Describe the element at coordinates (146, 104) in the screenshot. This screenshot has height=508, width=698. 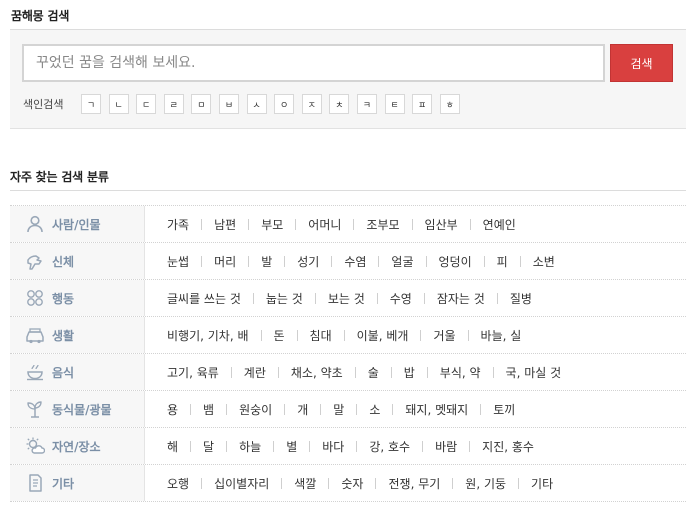
I see `index-key: ㄷ` at that location.